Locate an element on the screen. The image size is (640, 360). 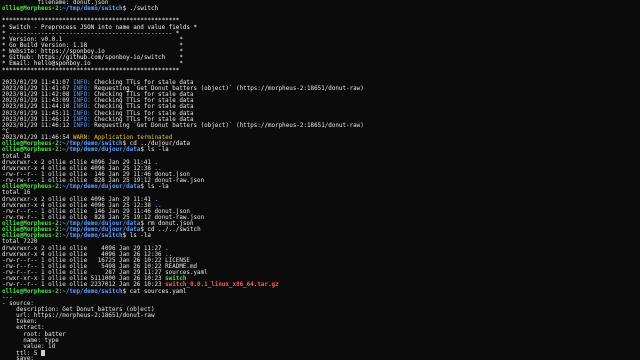
log-timestamp: 2023/01/29 11:44:10 is located at coordinates (37, 107).